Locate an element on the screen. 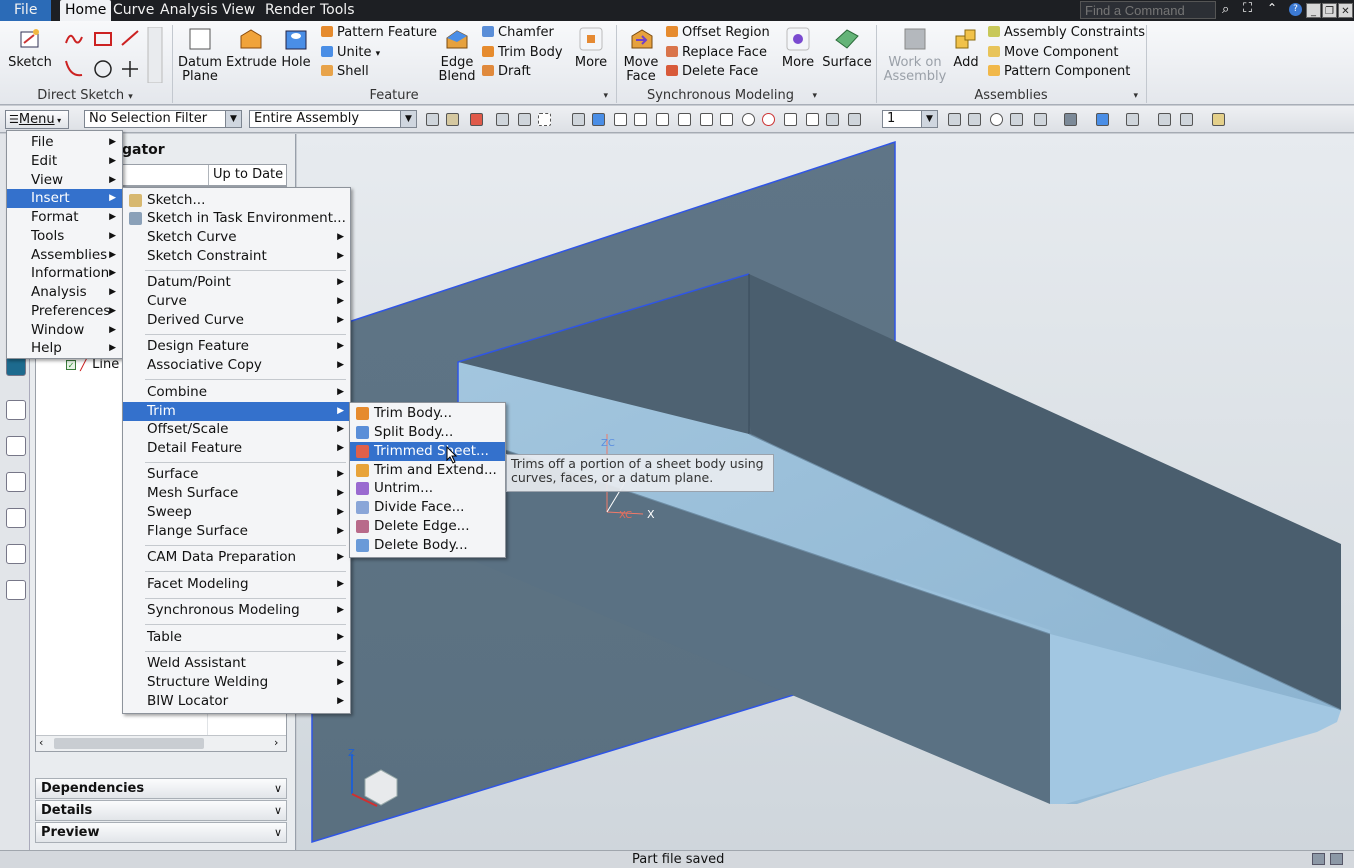 The image size is (1354, 868). insert-table: Table ▶ is located at coordinates (236, 637).